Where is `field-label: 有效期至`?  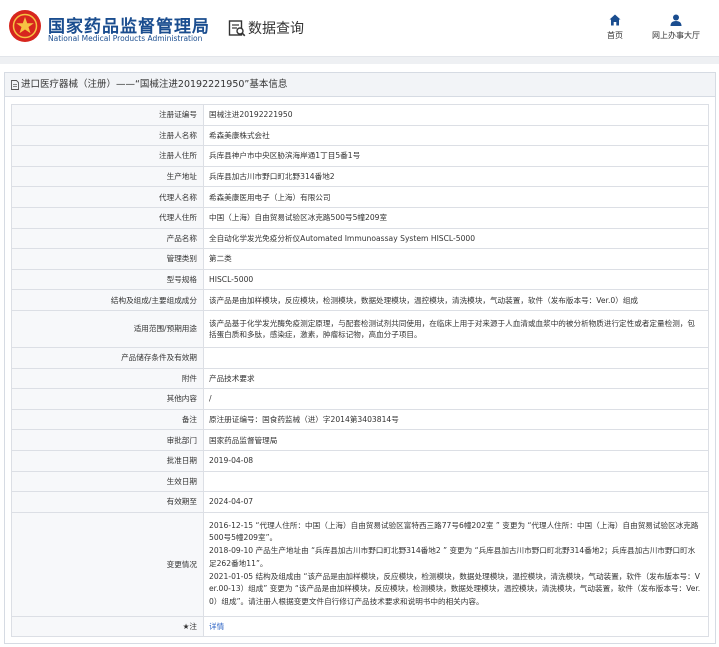
field-label: 有效期至 is located at coordinates (107, 502).